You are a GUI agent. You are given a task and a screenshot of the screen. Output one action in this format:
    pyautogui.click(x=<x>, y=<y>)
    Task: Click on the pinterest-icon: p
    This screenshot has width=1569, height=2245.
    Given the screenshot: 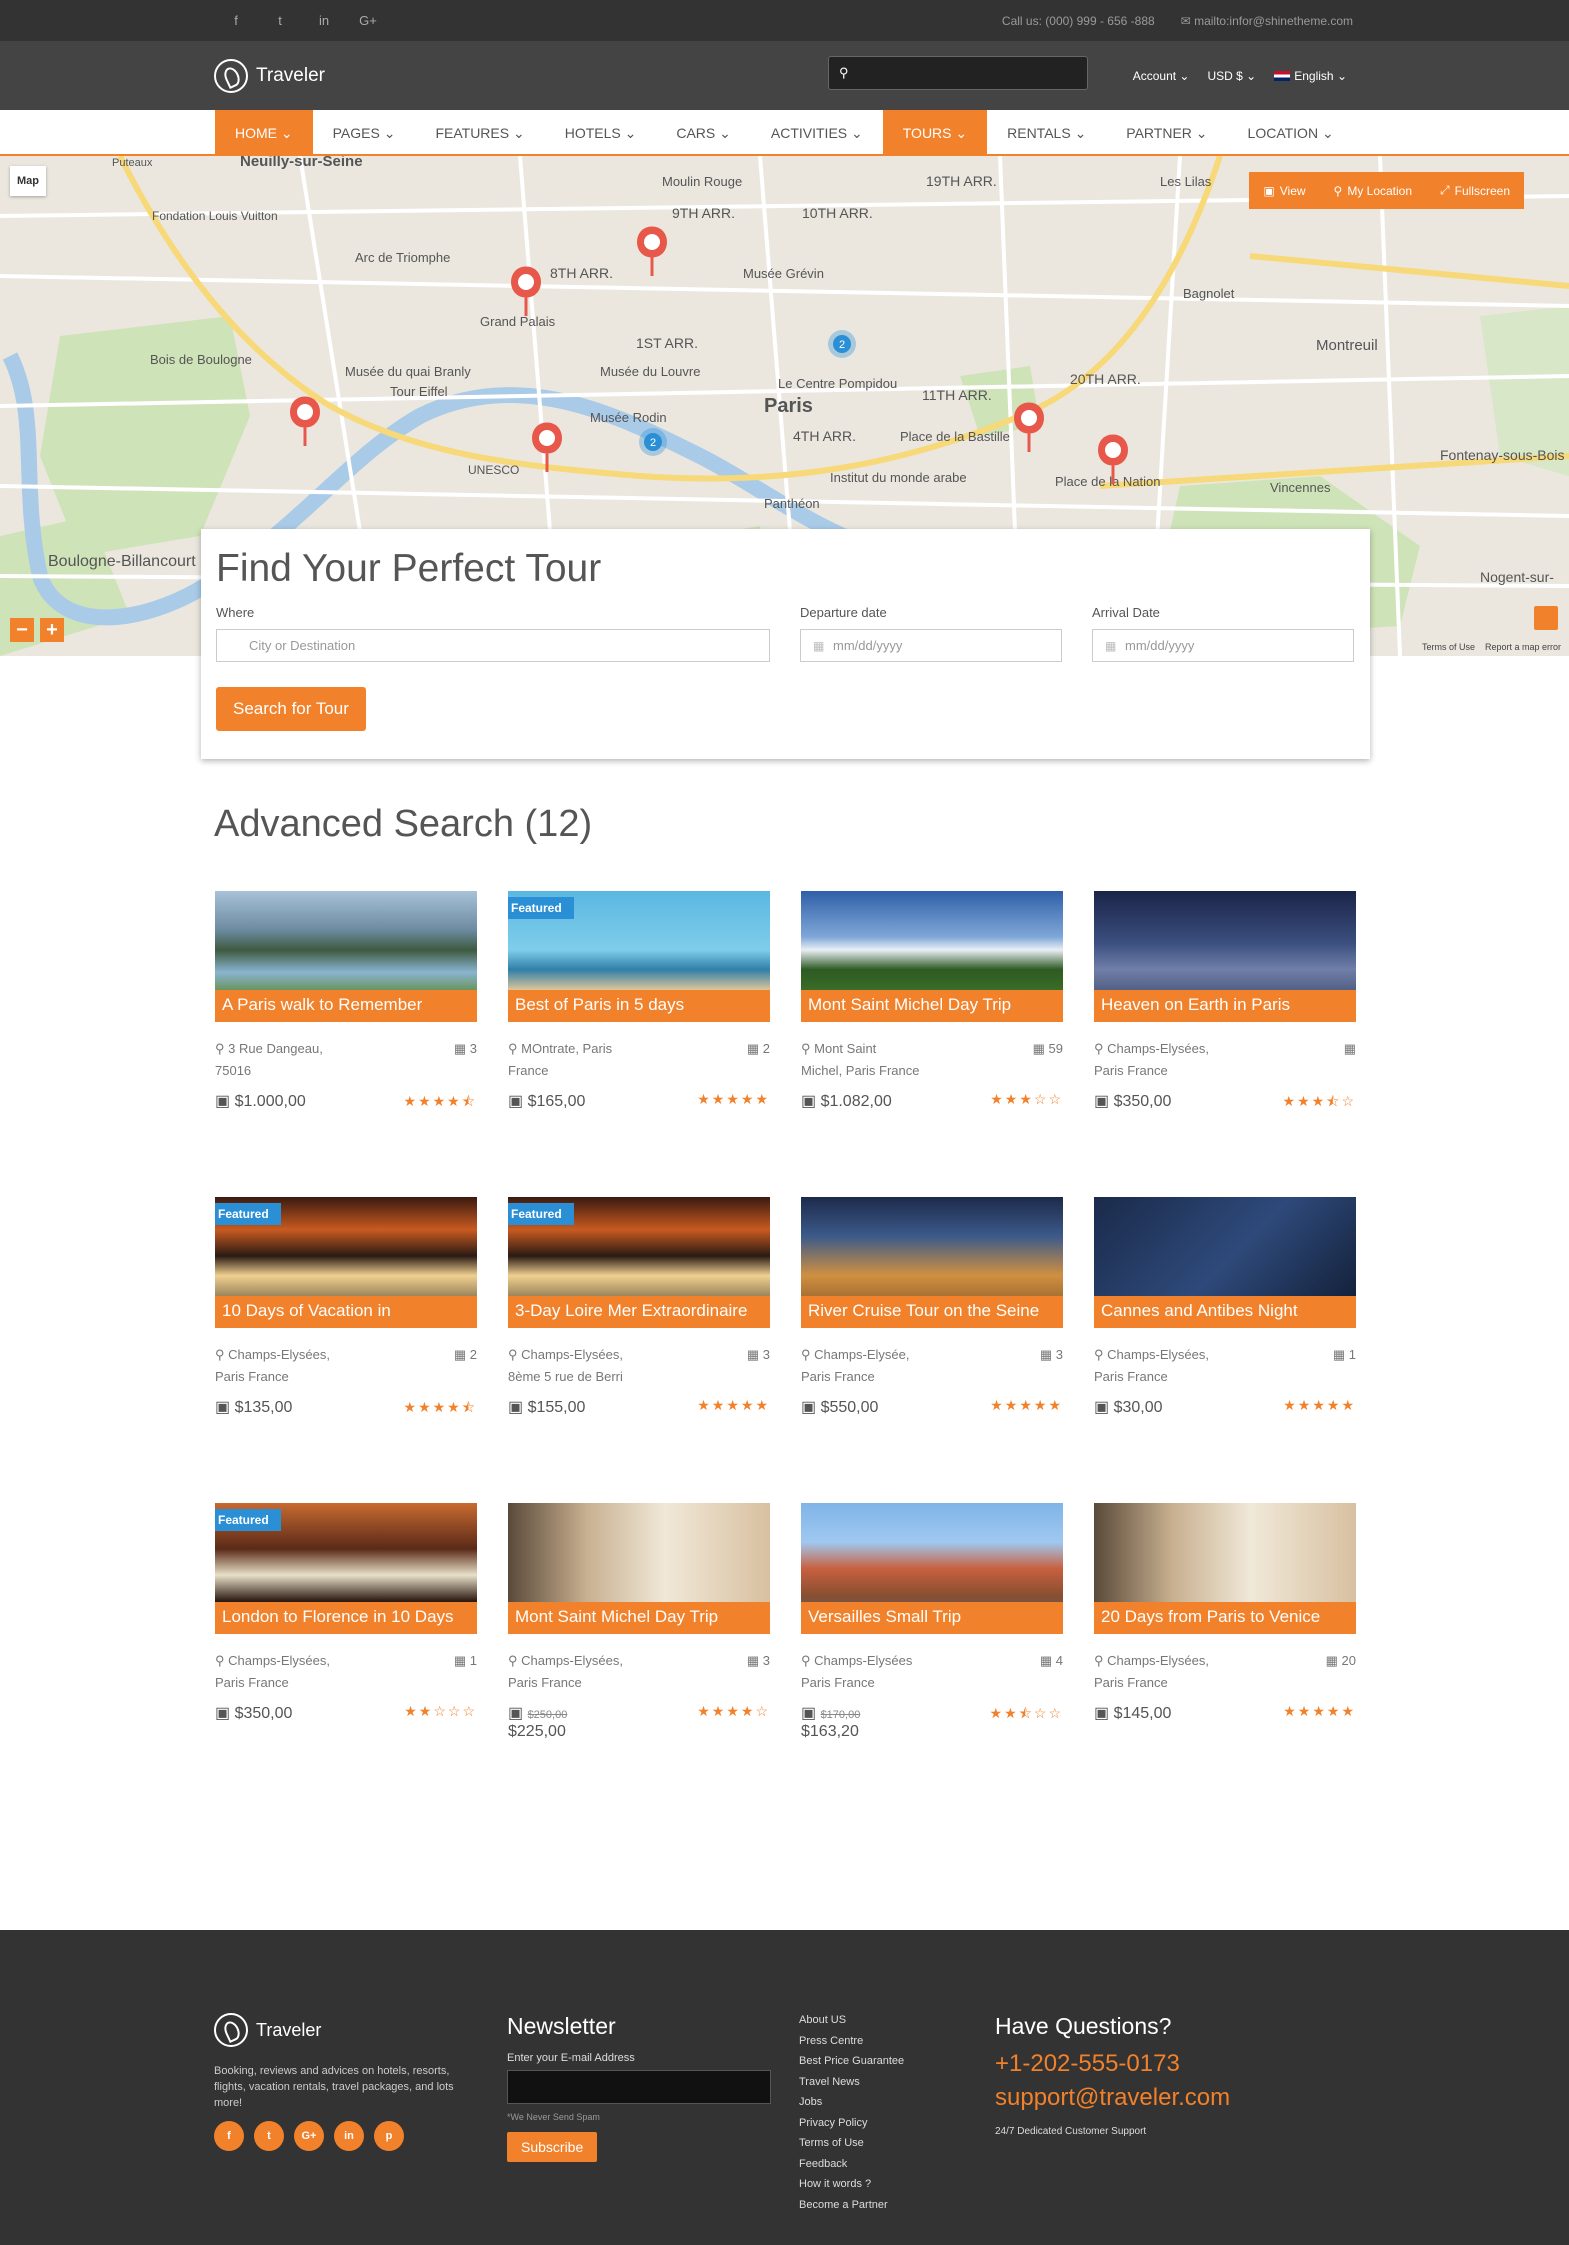 What is the action you would take?
    pyautogui.click(x=389, y=2136)
    